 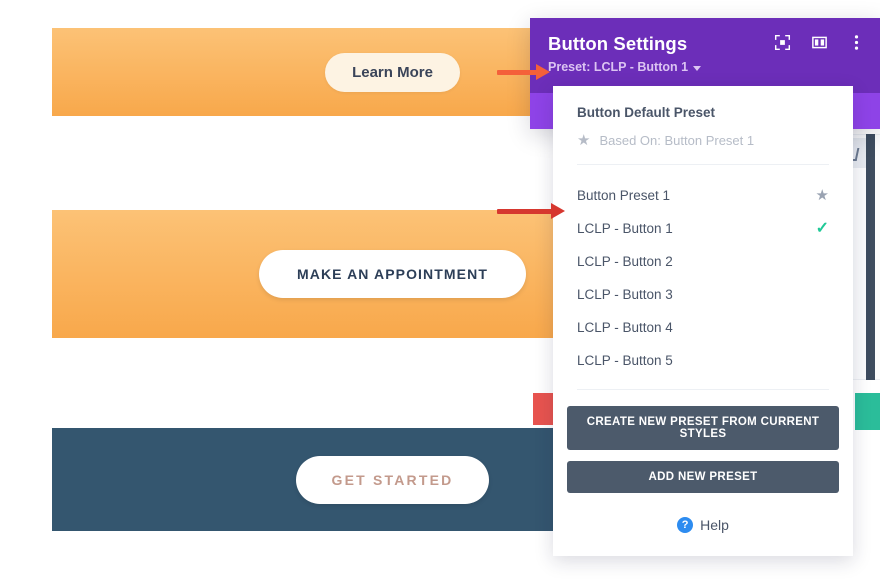 I want to click on default-preset-block: Button Default Preset ★ Based On, so click(x=703, y=125).